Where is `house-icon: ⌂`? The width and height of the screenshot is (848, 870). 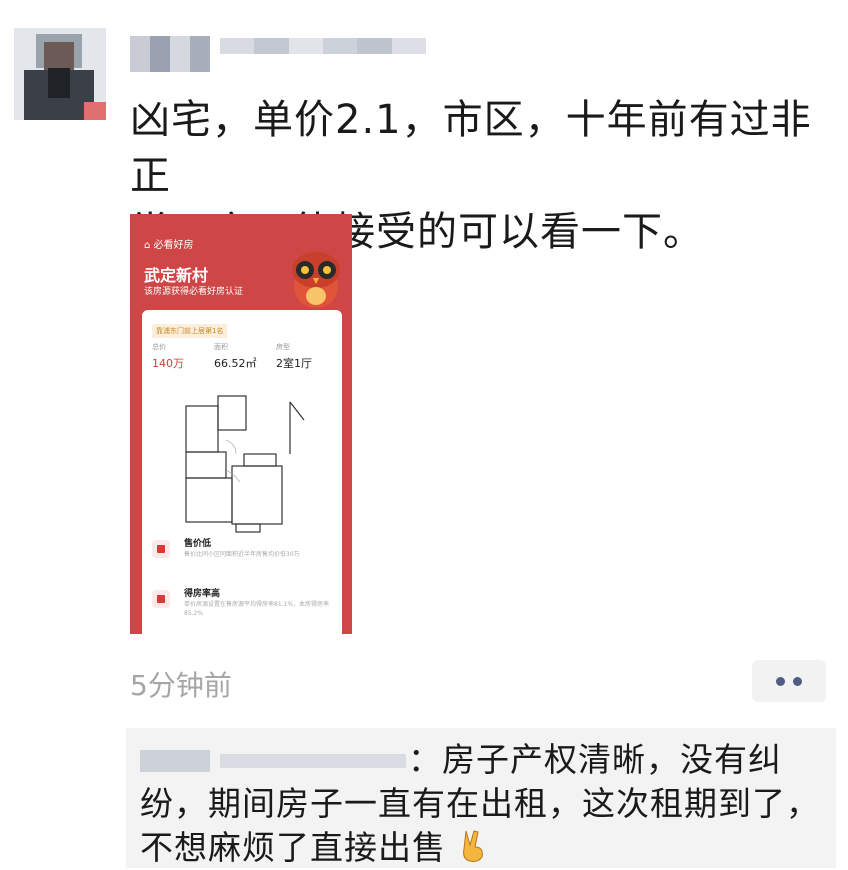
house-icon: ⌂ is located at coordinates (147, 245).